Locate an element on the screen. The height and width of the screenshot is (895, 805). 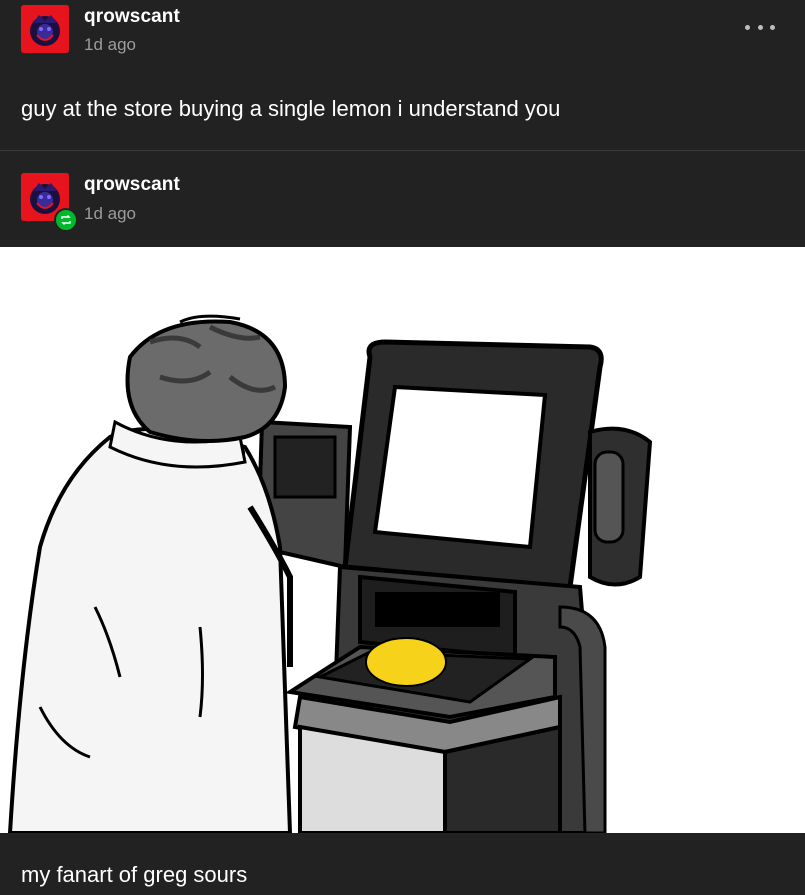
avatar is located at coordinates (45, 29).